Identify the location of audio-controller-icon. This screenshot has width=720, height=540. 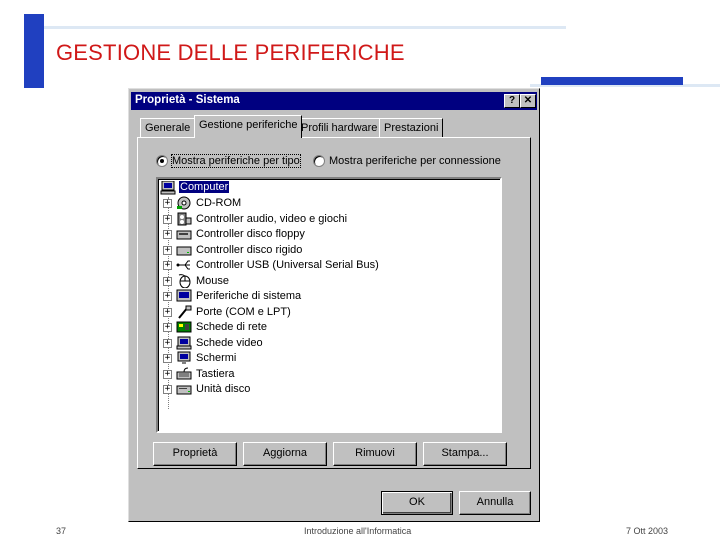
(184, 218).